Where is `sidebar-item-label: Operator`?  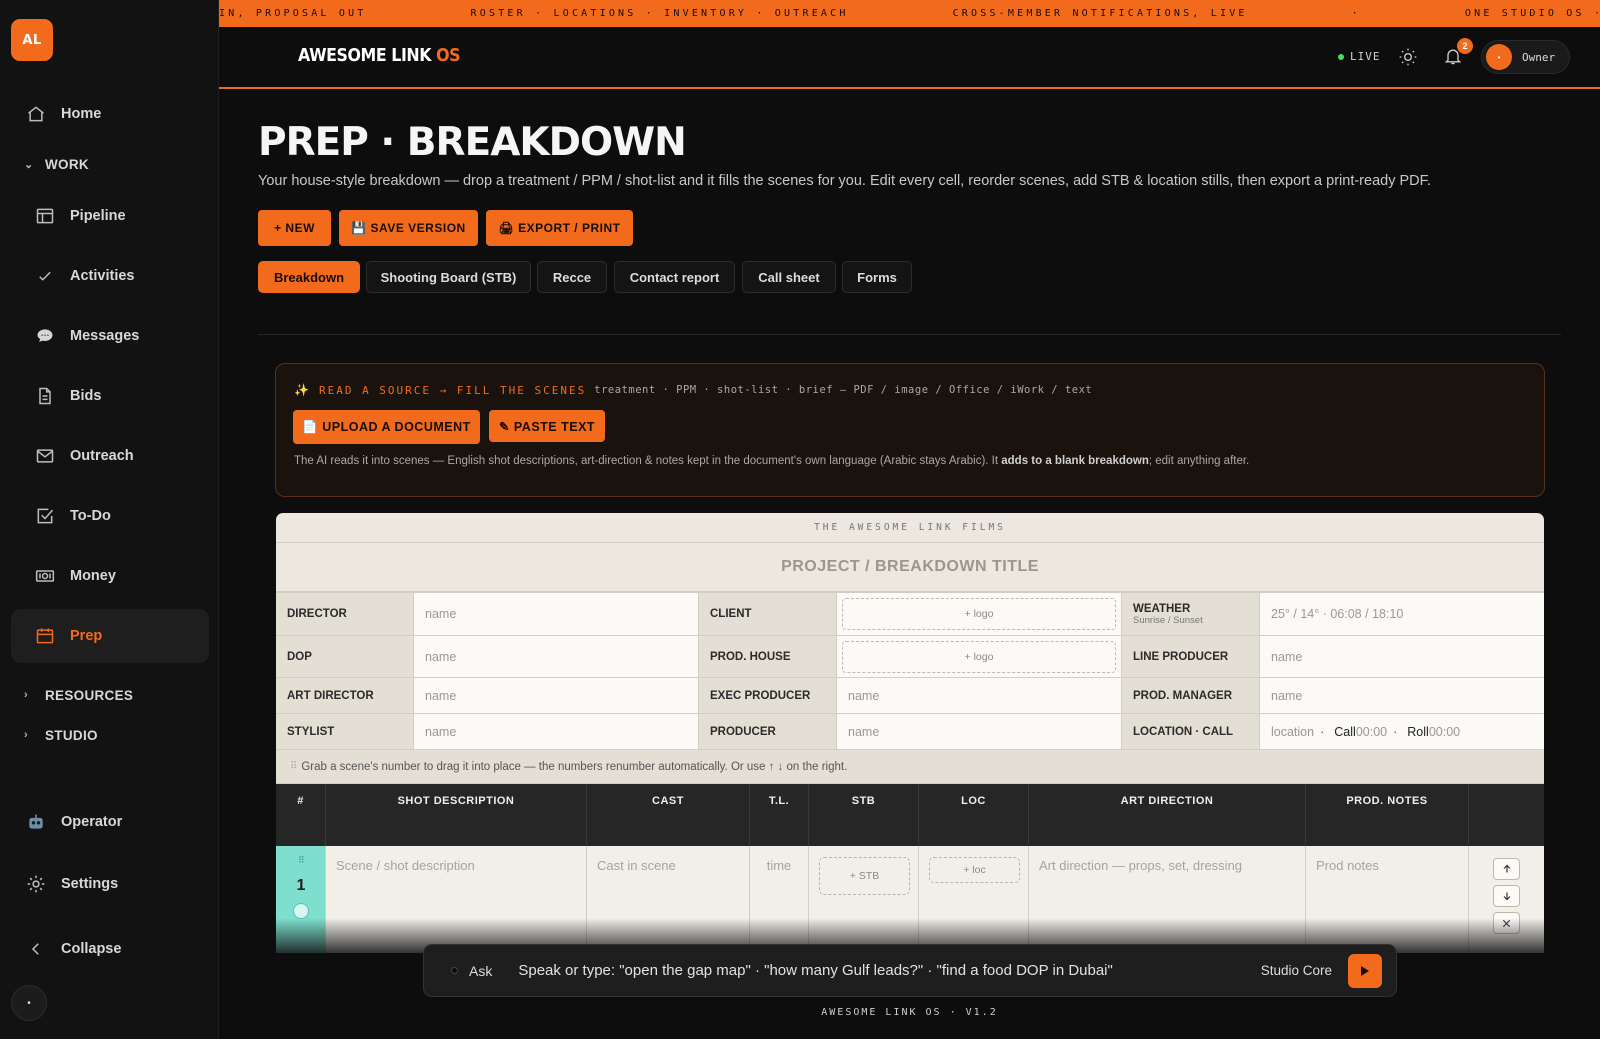
sidebar-item-label: Operator is located at coordinates (92, 822).